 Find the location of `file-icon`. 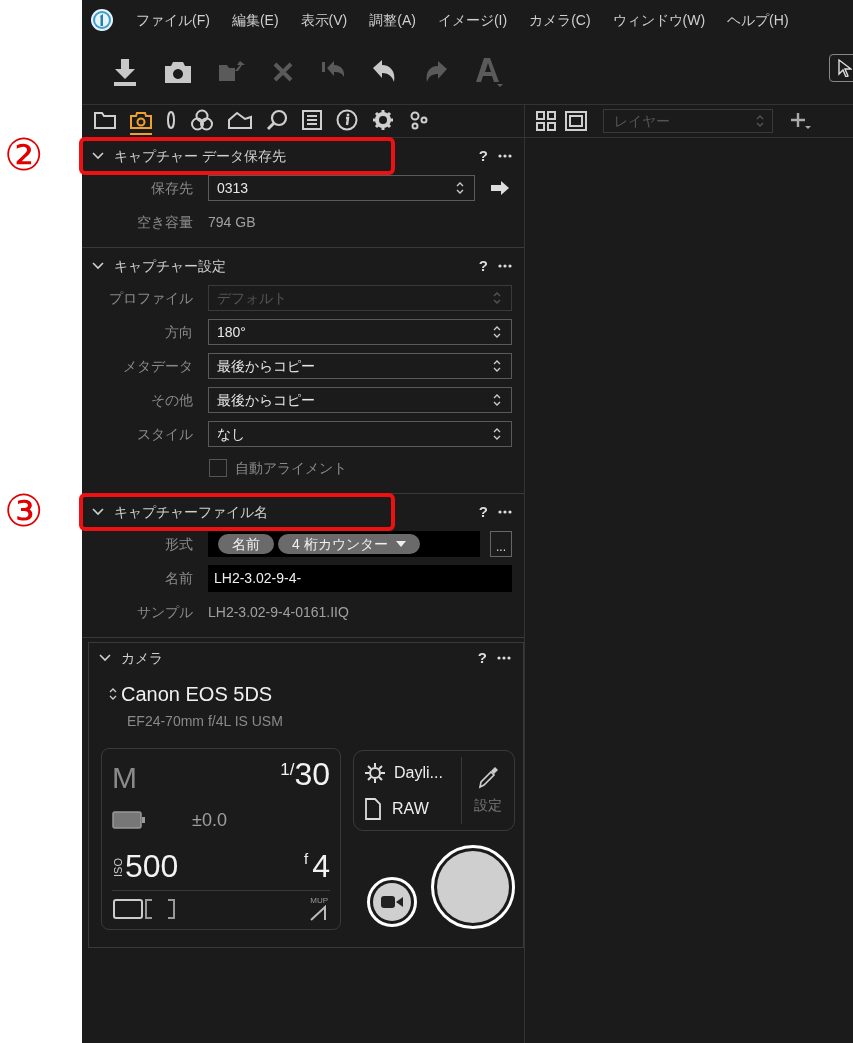

file-icon is located at coordinates (373, 808).